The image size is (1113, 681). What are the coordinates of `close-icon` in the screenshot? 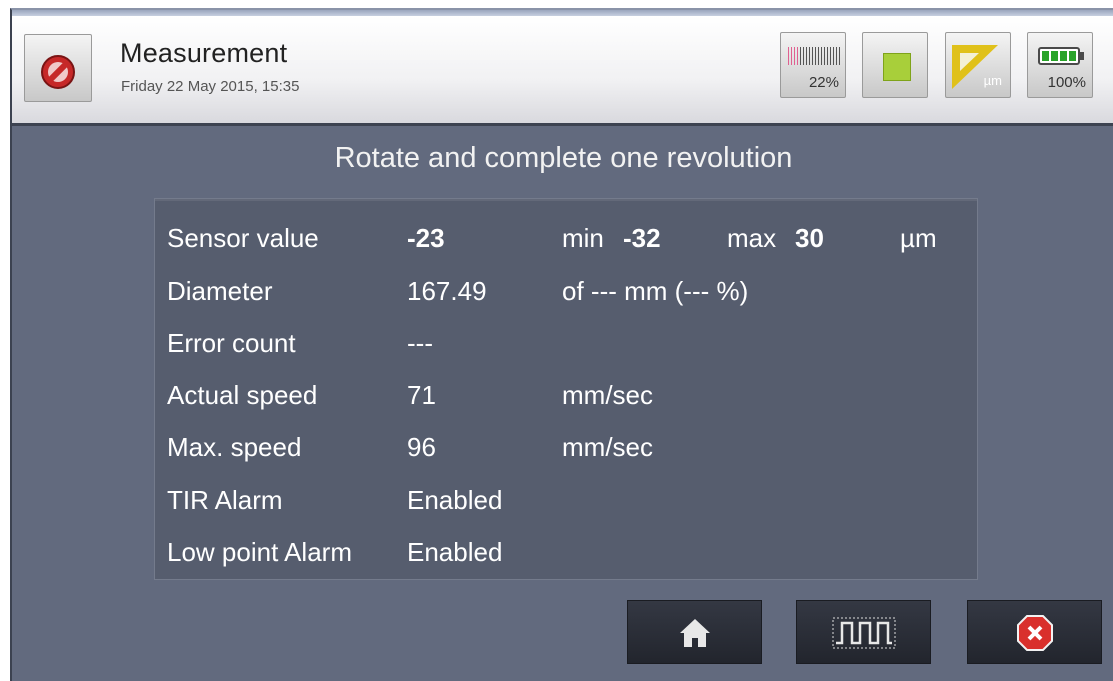 It's located at (1035, 633).